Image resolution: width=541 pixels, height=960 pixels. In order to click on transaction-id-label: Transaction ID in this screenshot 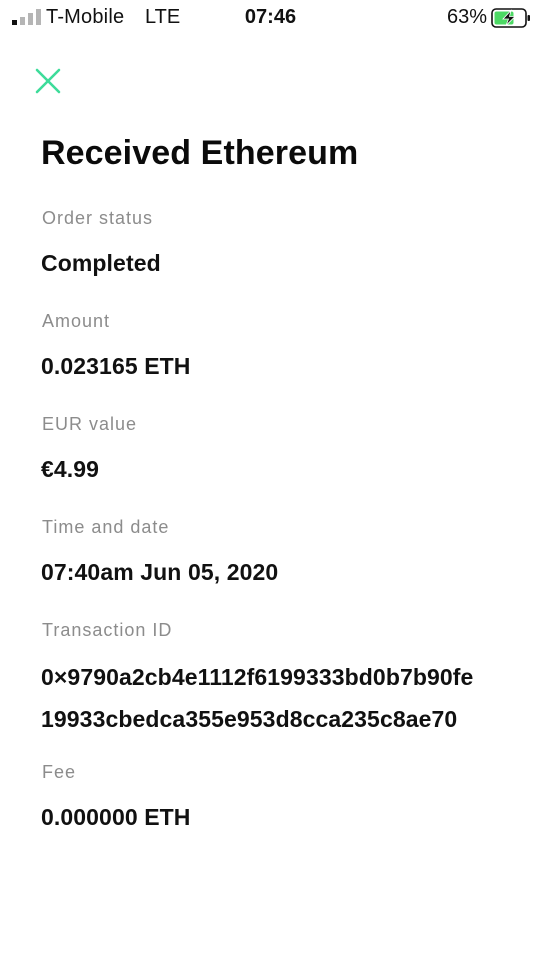, I will do `click(107, 630)`.